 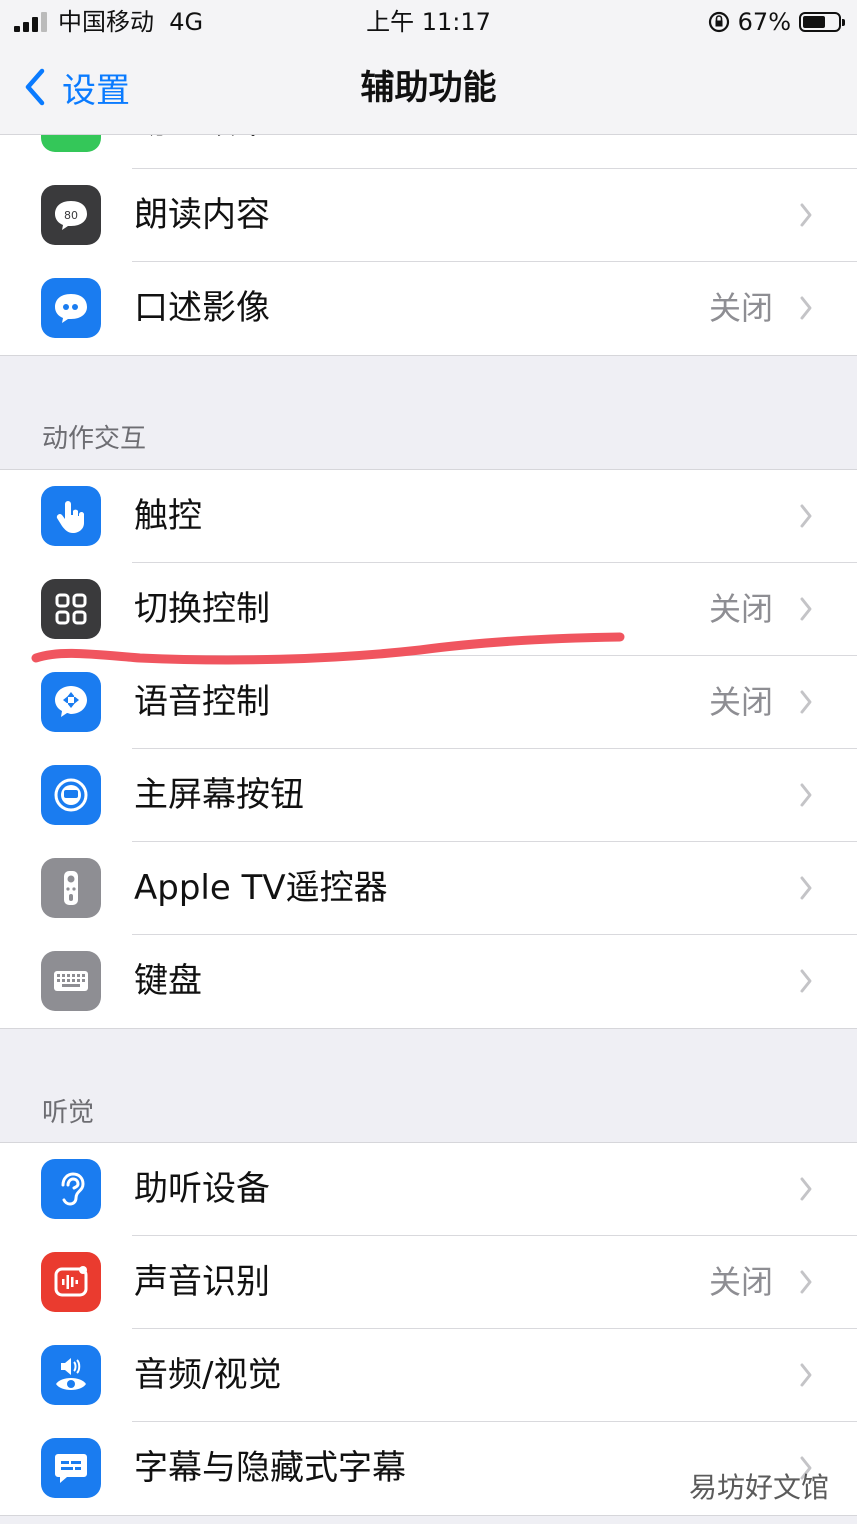 I want to click on battery-icon, so click(x=822, y=22).